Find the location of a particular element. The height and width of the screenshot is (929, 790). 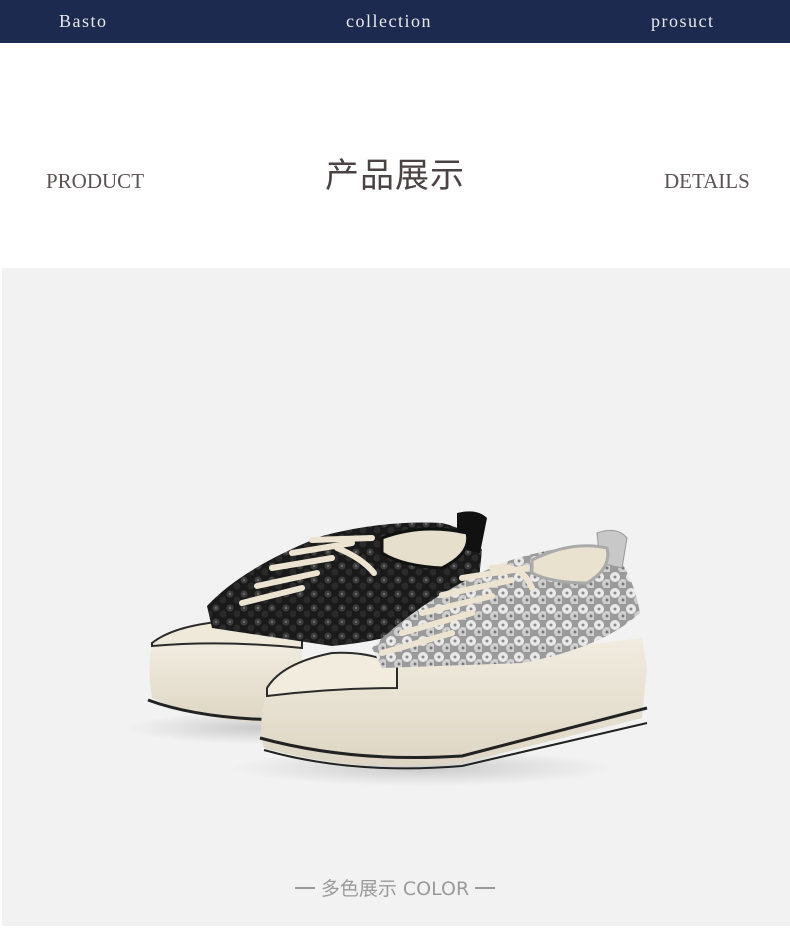

nav-item-collection: collection is located at coordinates (389, 21).